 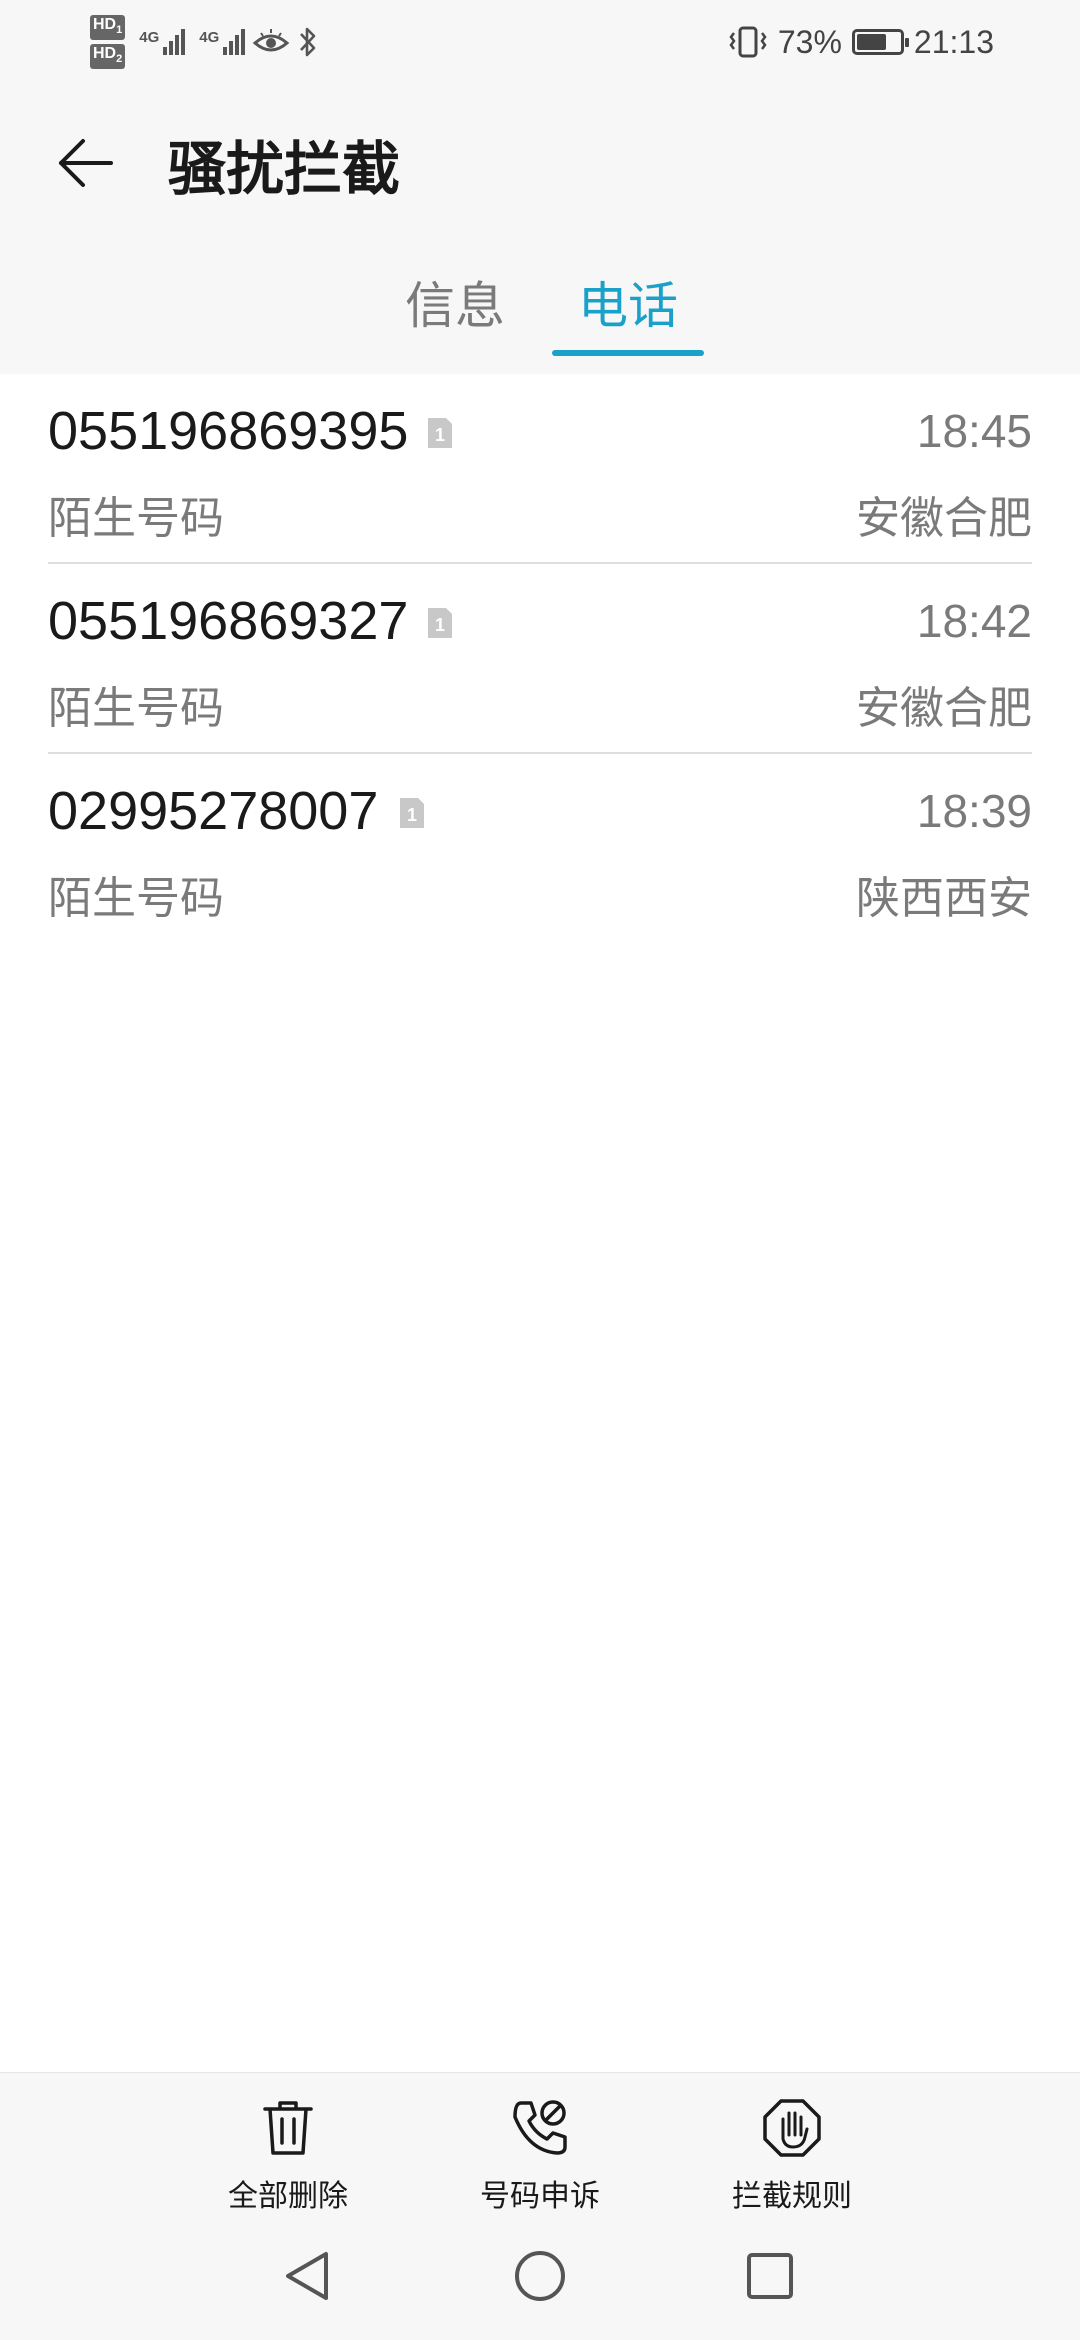 I want to click on battery-icon, so click(x=880, y=42).